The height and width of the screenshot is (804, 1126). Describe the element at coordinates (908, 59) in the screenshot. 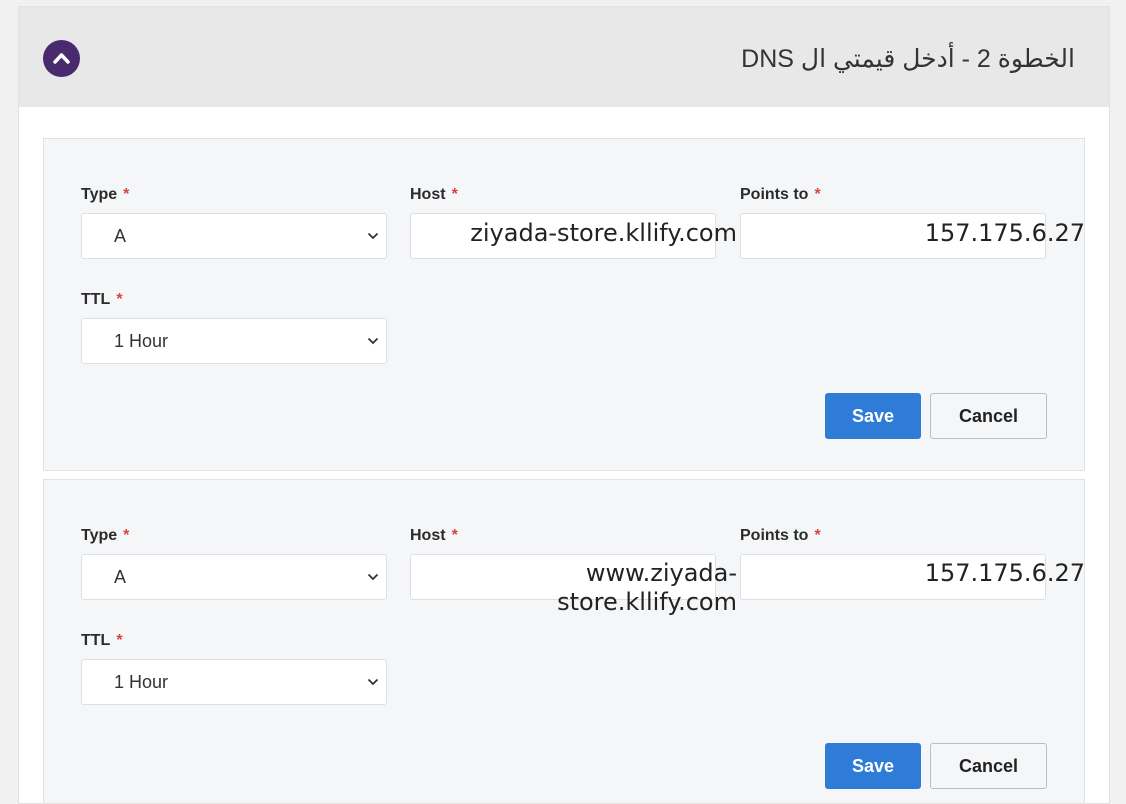

I see `panel-title: الخطوة 2 - أدخل قيمتي ال DNS` at that location.